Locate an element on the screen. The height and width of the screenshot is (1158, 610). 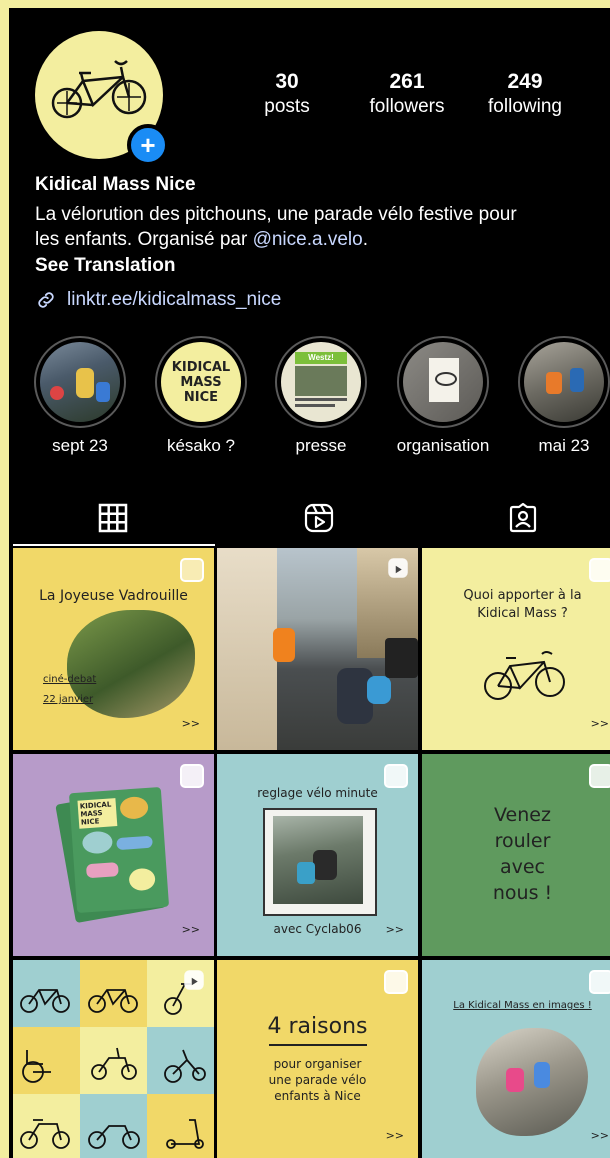
post-title: Quoi apporter à la is located at coordinates (522, 595).